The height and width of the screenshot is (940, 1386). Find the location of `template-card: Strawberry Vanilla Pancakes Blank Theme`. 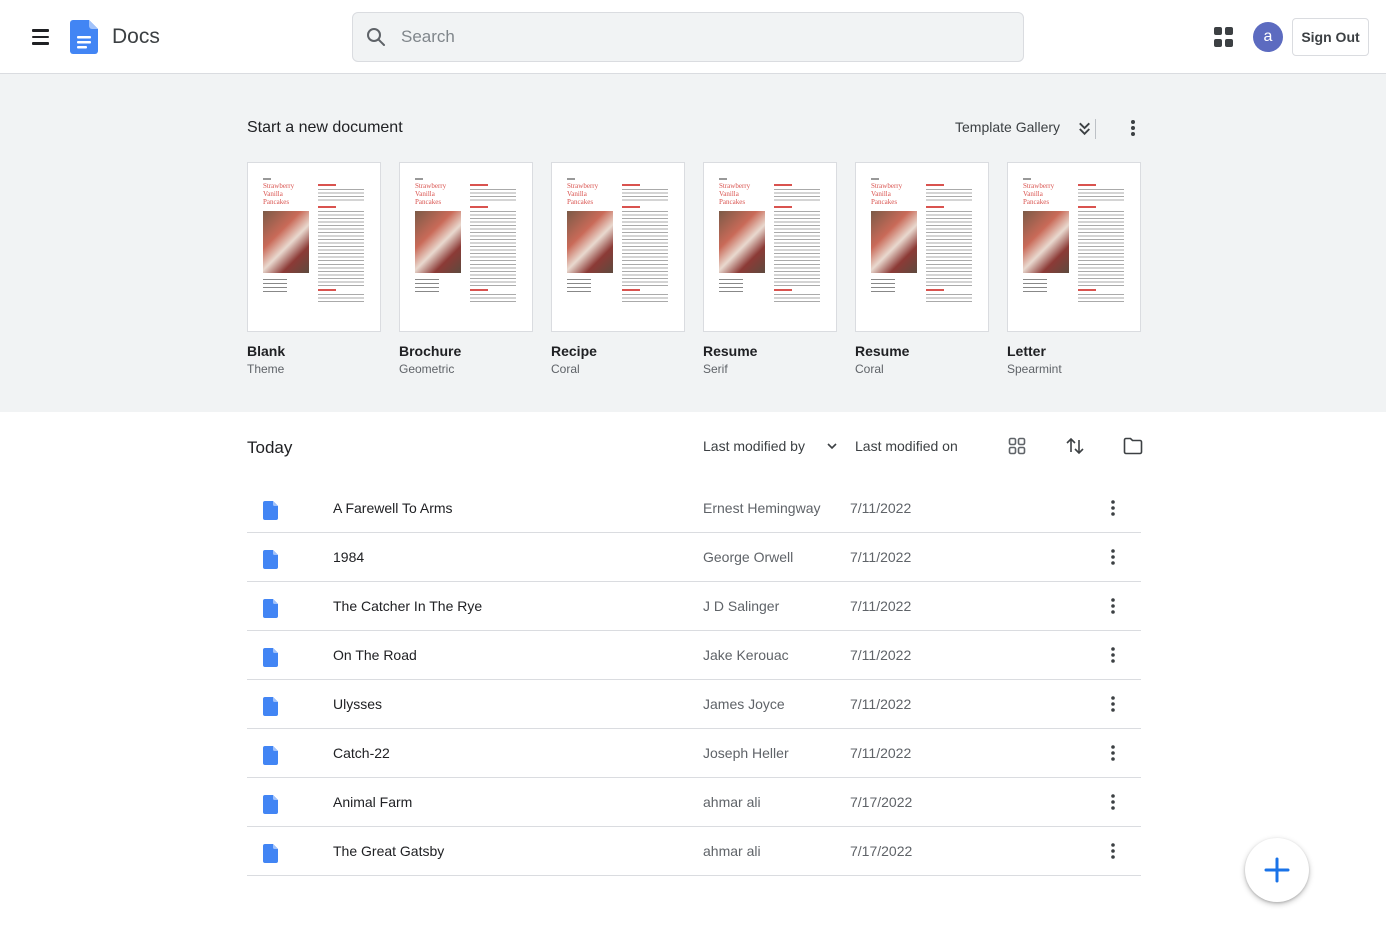

template-card: Strawberry Vanilla Pancakes Blank Theme is located at coordinates (314, 269).